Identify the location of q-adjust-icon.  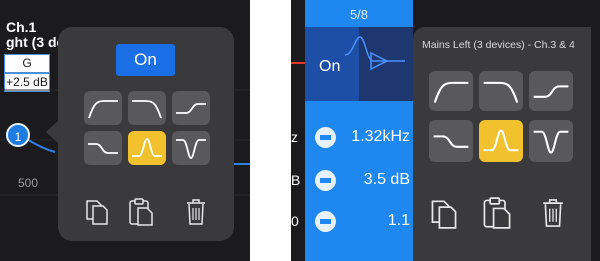
(325, 221).